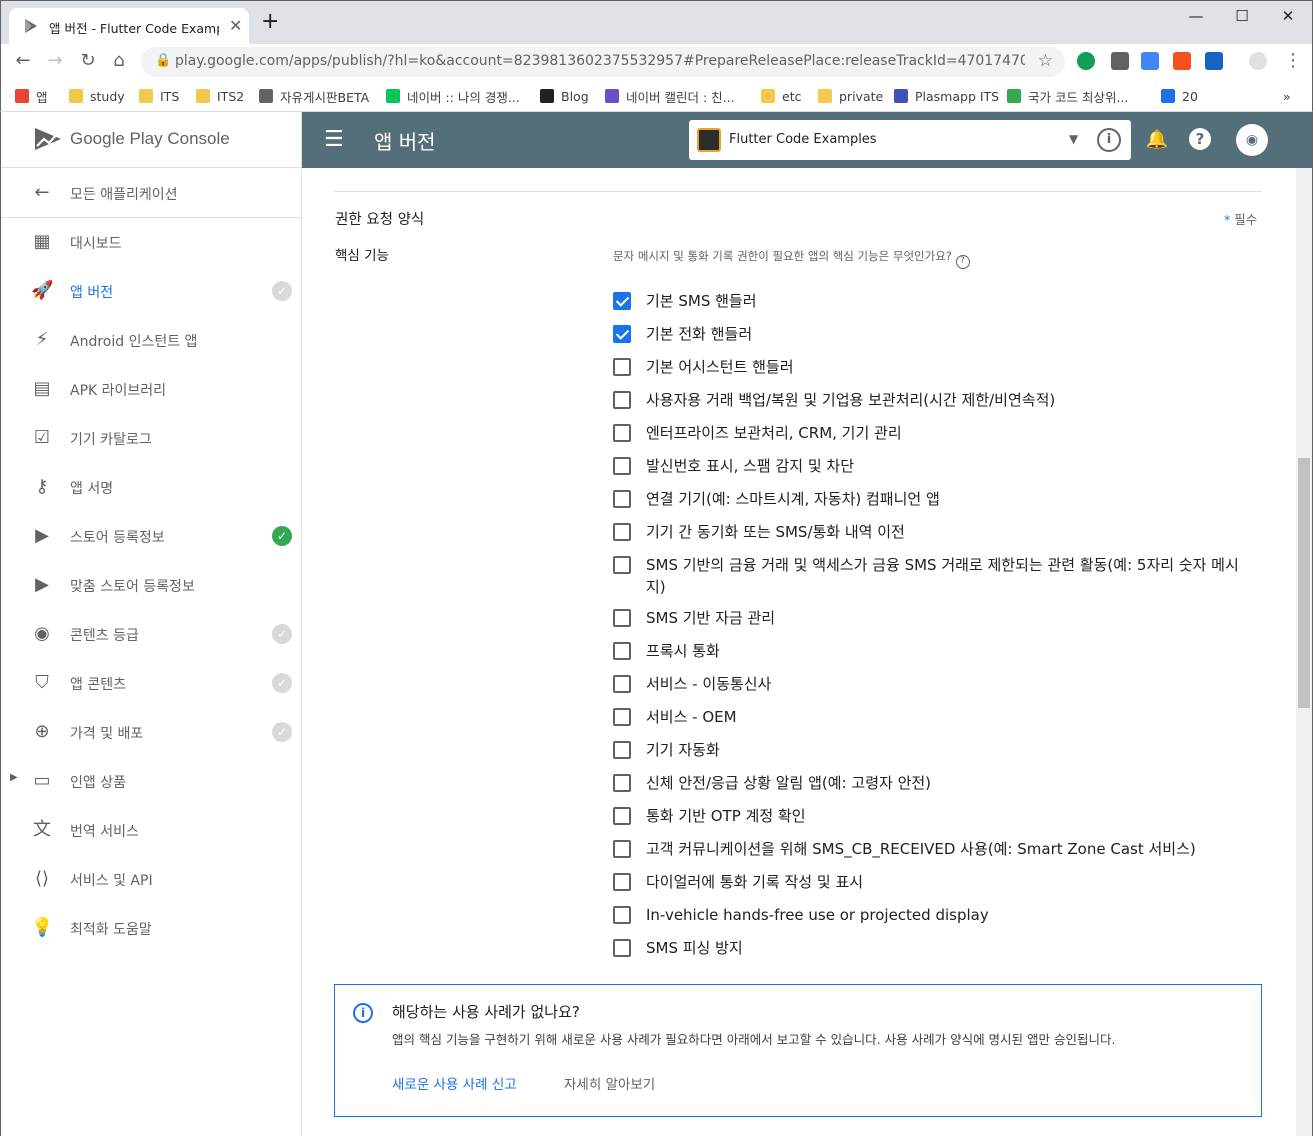  What do you see at coordinates (151, 683) in the screenshot?
I see `sidebar-item: ⛉ 앱 콘텐츠 ✓` at bounding box center [151, 683].